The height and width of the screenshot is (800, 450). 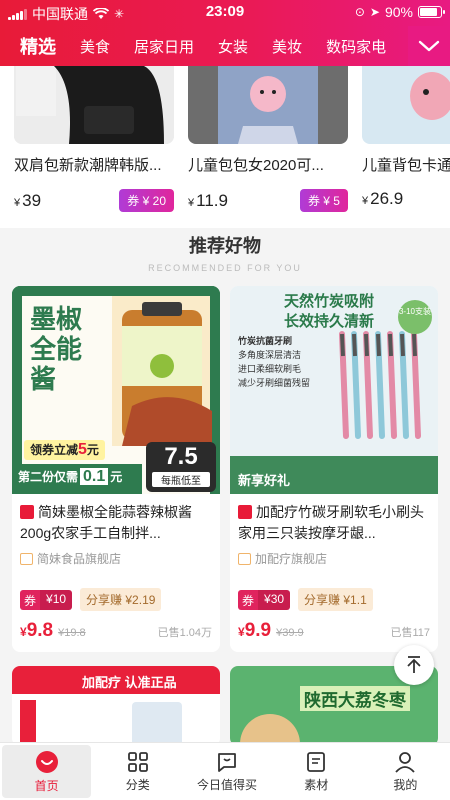 What do you see at coordinates (146, 200) in the screenshot?
I see `coupon-badge: 券 ¥ 20` at bounding box center [146, 200].